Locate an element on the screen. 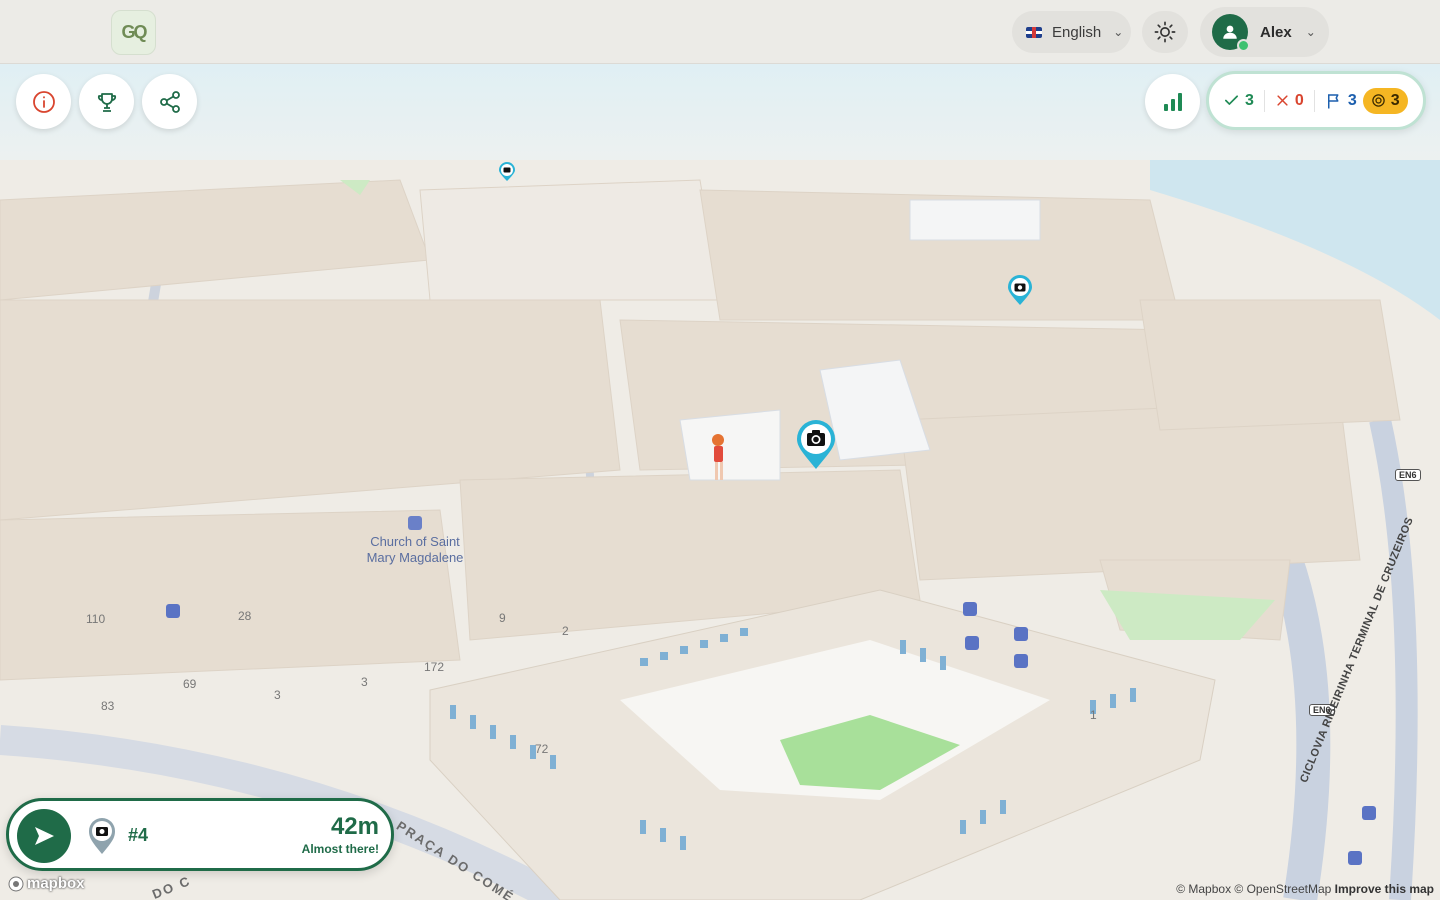 Image resolution: width=1440 pixels, height=900 pixels. navigate-button is located at coordinates (44, 836).